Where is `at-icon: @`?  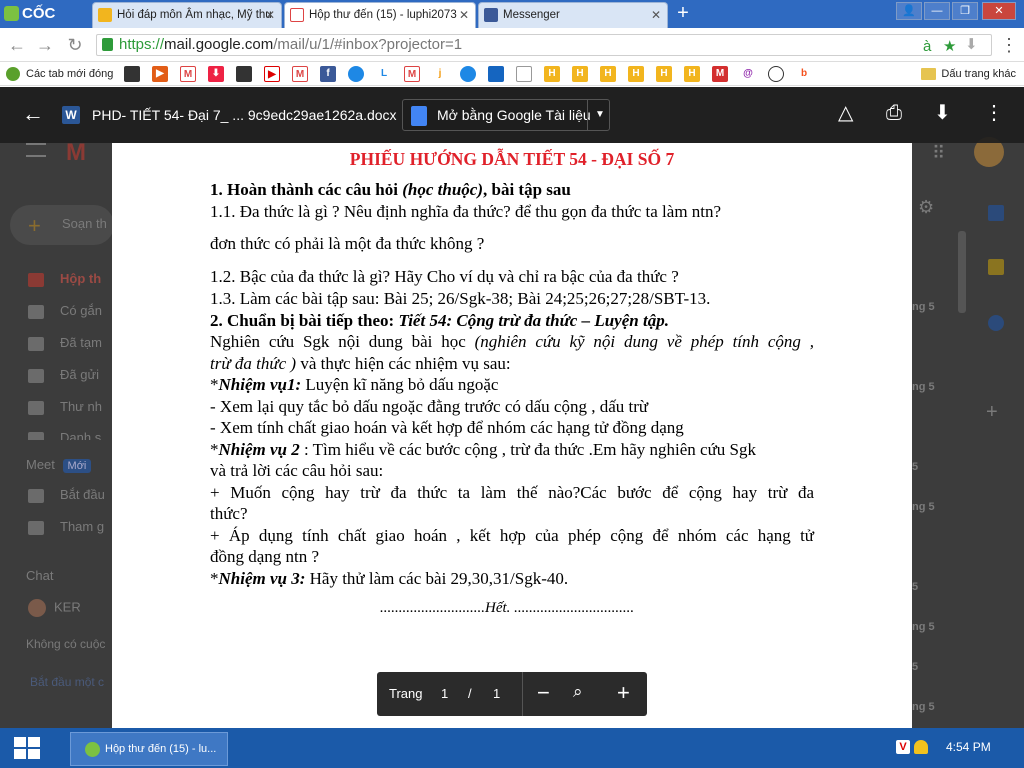 at-icon: @ is located at coordinates (748, 74).